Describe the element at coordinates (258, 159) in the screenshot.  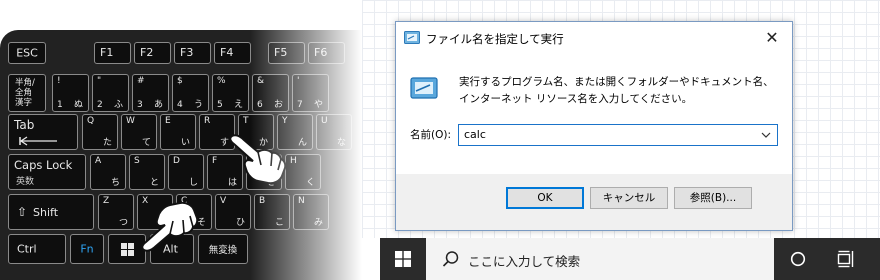
I see `pointing-hand-icon` at that location.